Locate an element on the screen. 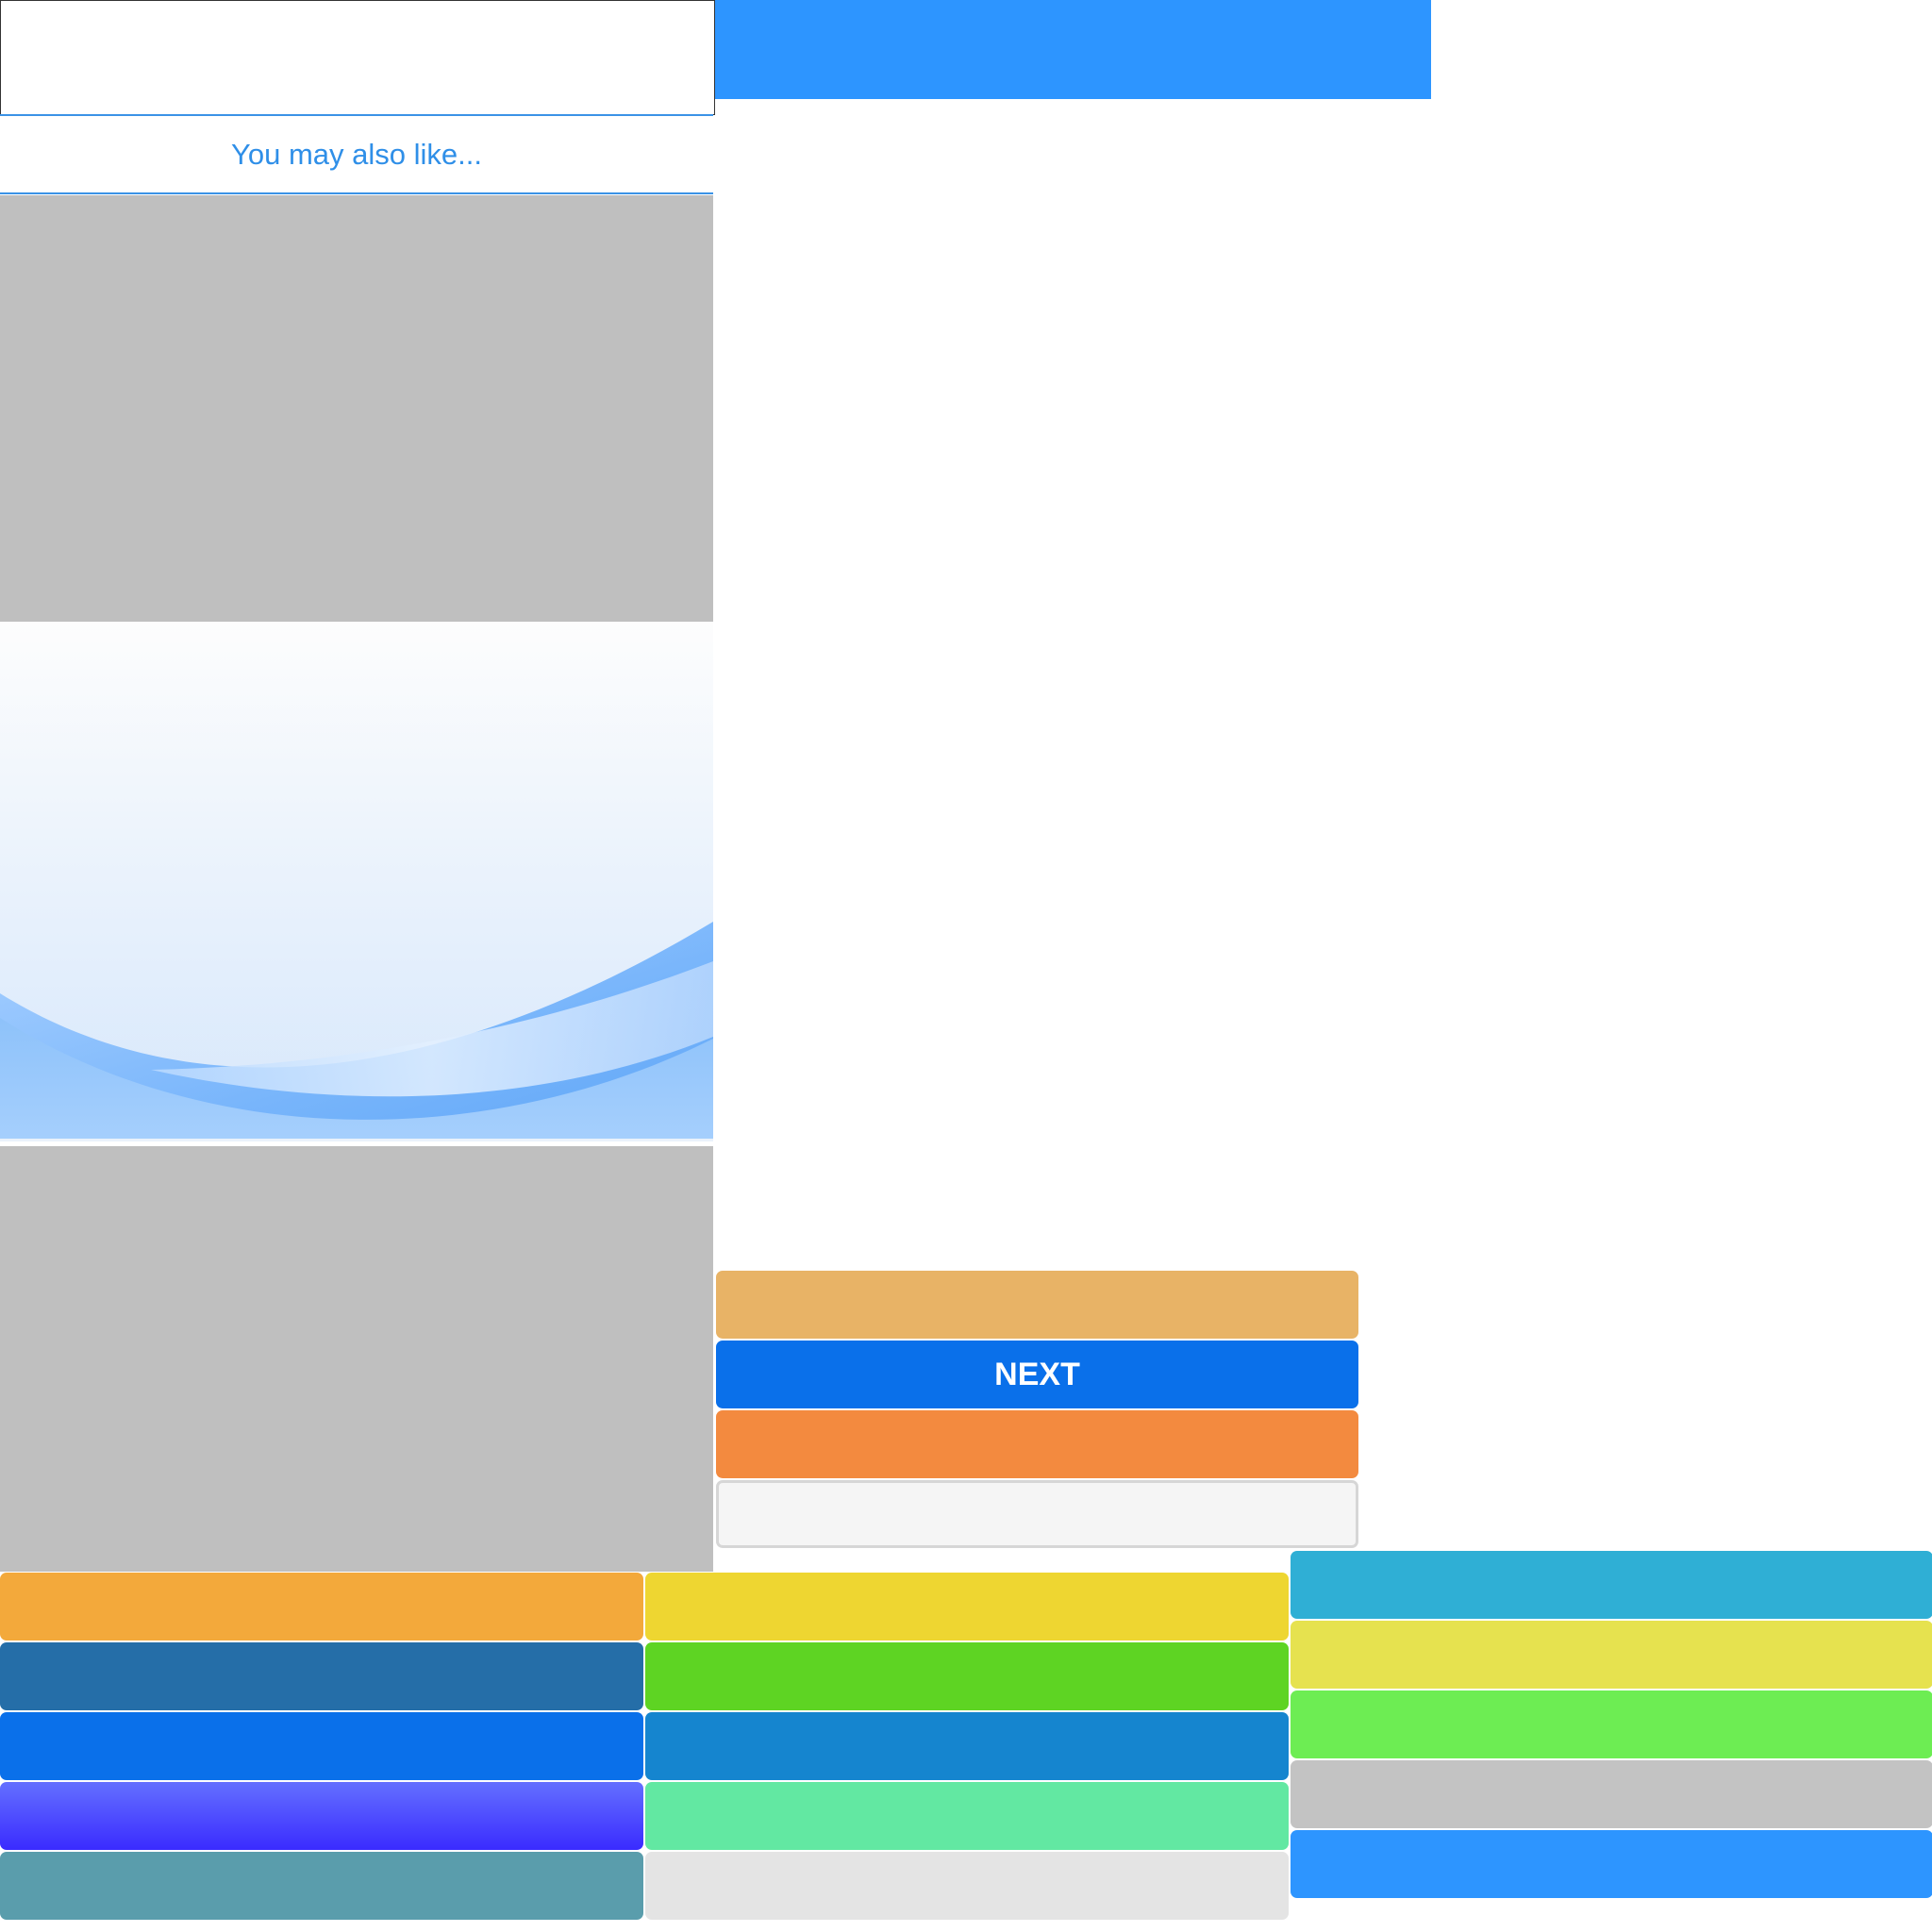  yellow-button is located at coordinates (967, 1607).